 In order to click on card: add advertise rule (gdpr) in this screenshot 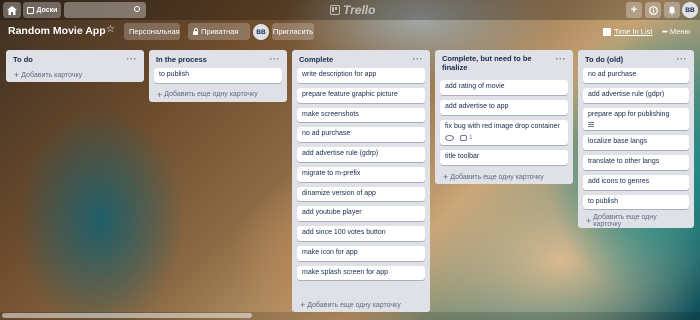, I will do `click(636, 95)`.